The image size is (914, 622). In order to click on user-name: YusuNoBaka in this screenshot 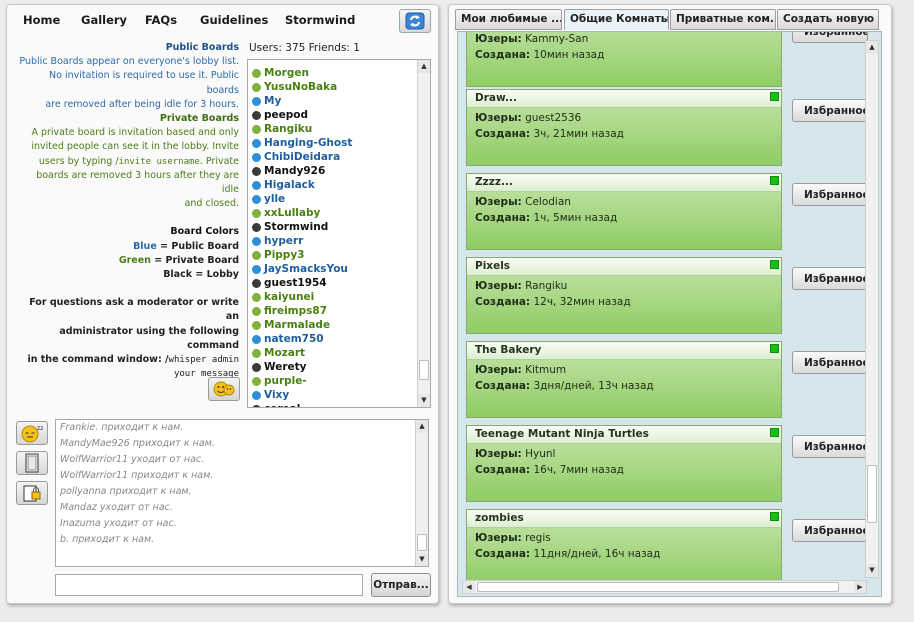, I will do `click(301, 87)`.